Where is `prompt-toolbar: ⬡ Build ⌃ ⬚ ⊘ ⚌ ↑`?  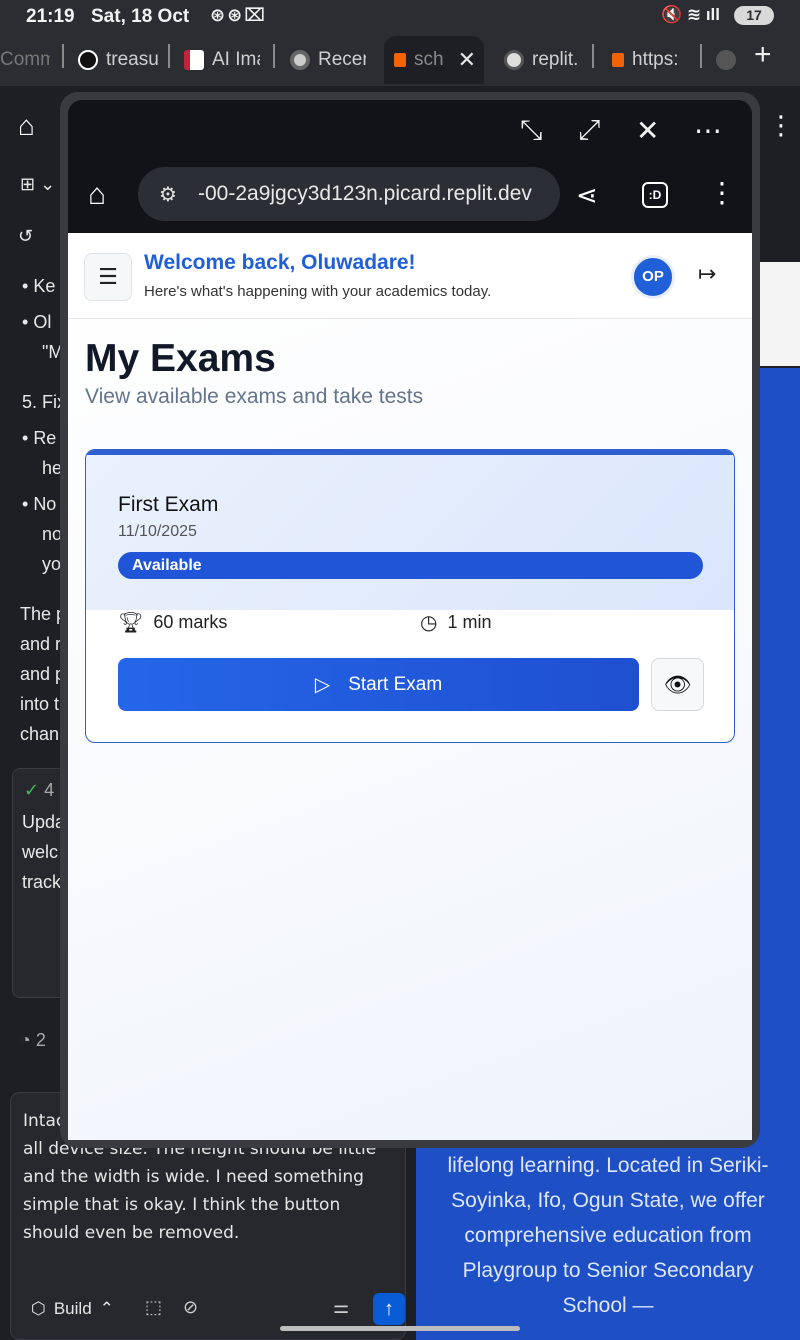 prompt-toolbar: ⬡ Build ⌃ ⬚ ⊘ ⚌ ↑ is located at coordinates (211, 1309).